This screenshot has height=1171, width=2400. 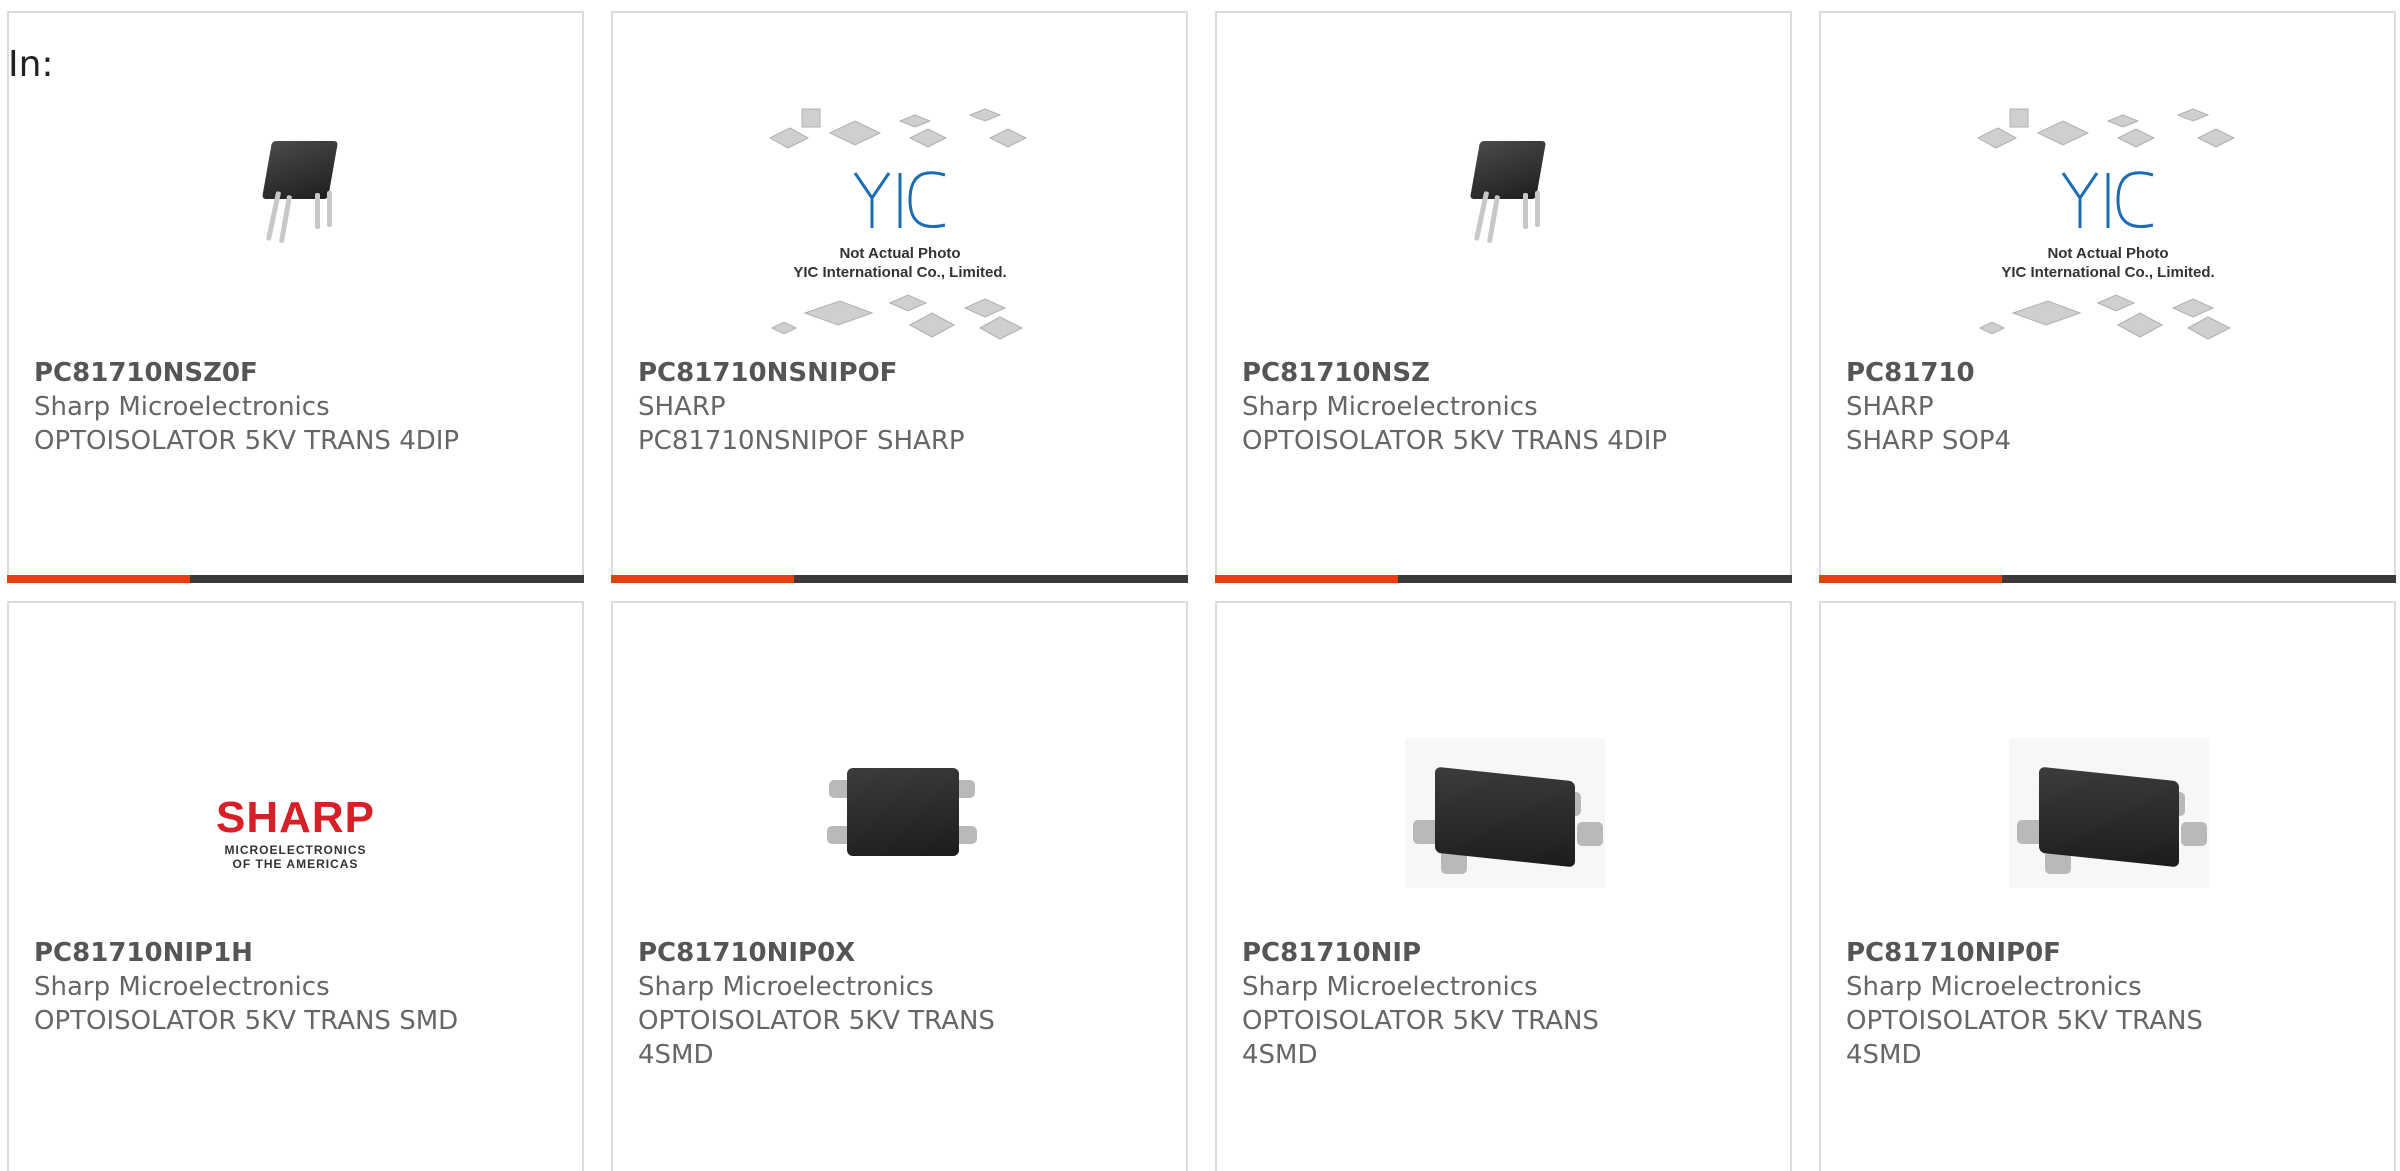 I want to click on part-number: PC81710, so click(x=2110, y=373).